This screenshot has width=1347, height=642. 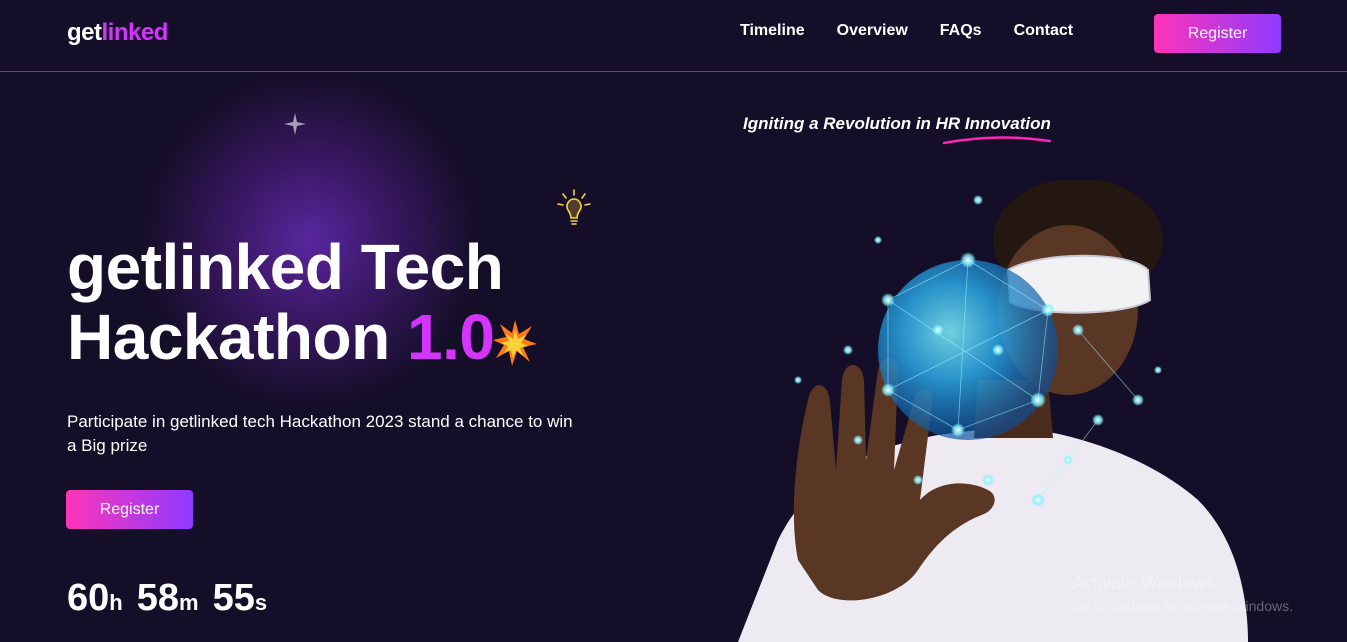 What do you see at coordinates (772, 31) in the screenshot?
I see `nav-timeline: Timeline` at bounding box center [772, 31].